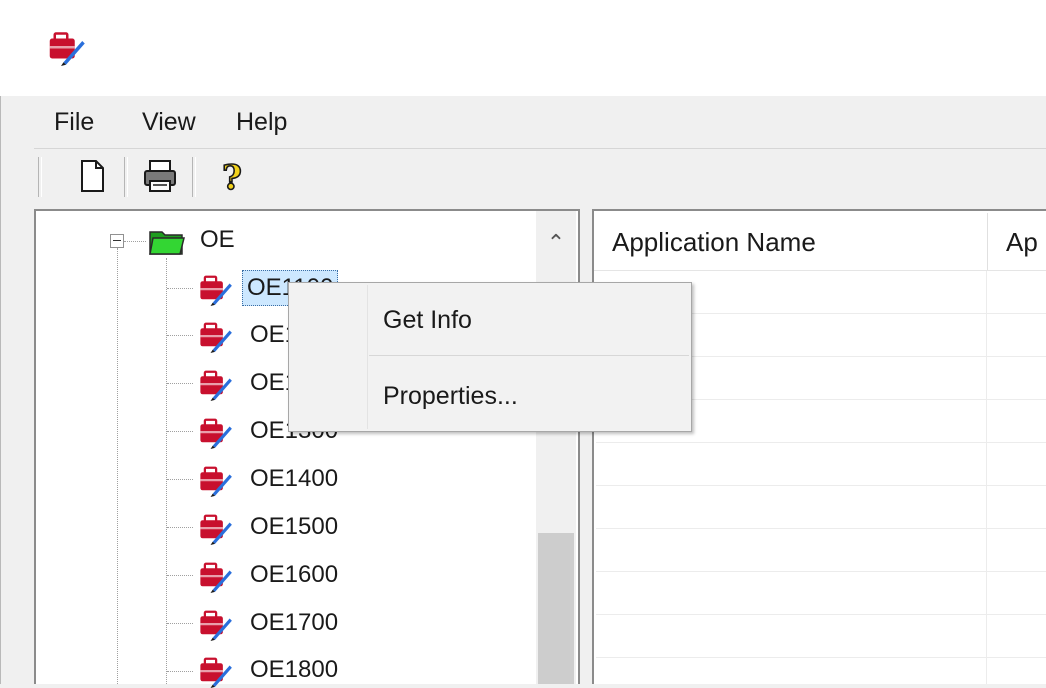  Describe the element at coordinates (117, 241) in the screenshot. I see `collapse-toggle` at that location.